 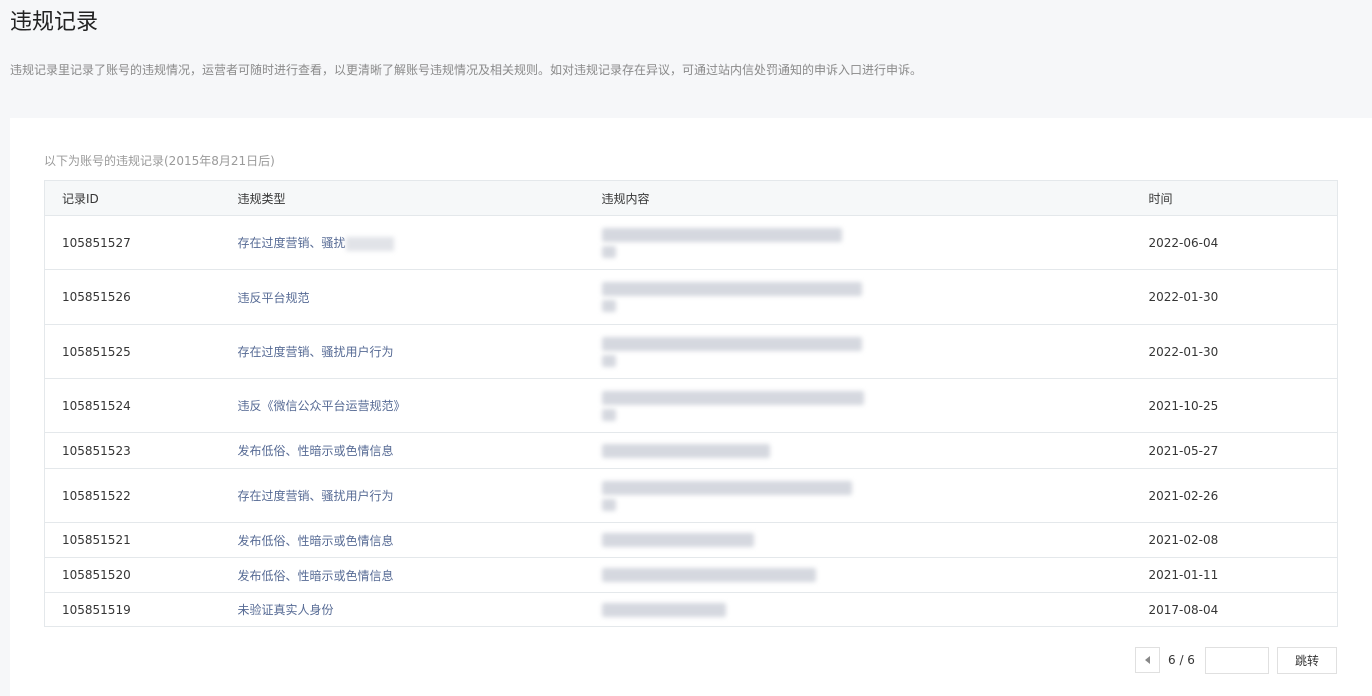 What do you see at coordinates (369, 243) in the screenshot?
I see `redacted-mask` at bounding box center [369, 243].